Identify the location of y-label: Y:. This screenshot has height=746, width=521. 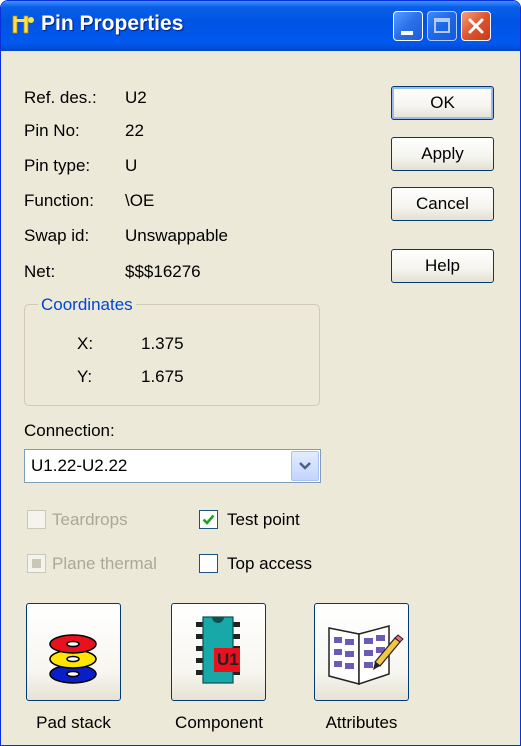
(85, 376).